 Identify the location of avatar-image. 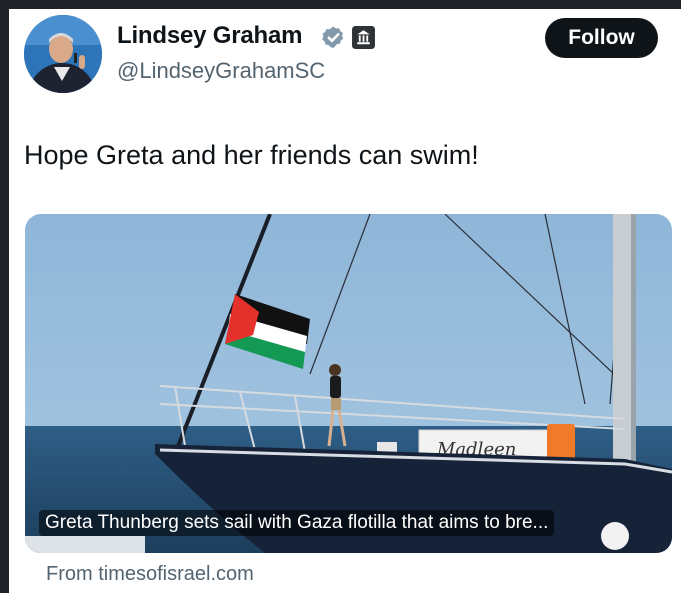
(63, 54).